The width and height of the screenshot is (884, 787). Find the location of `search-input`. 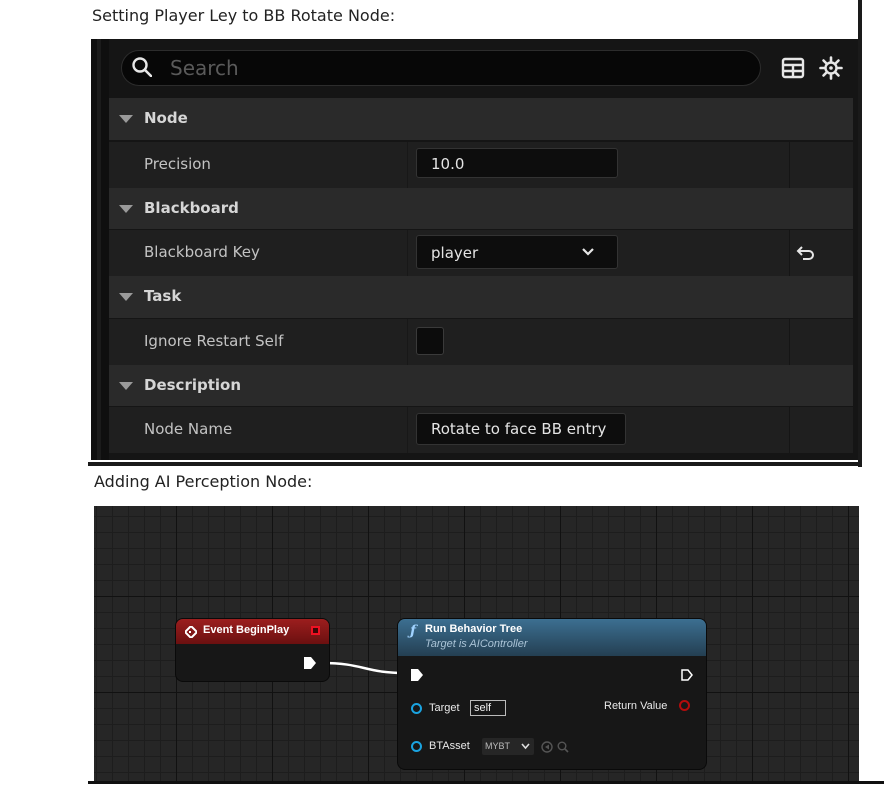

search-input is located at coordinates (450, 68).